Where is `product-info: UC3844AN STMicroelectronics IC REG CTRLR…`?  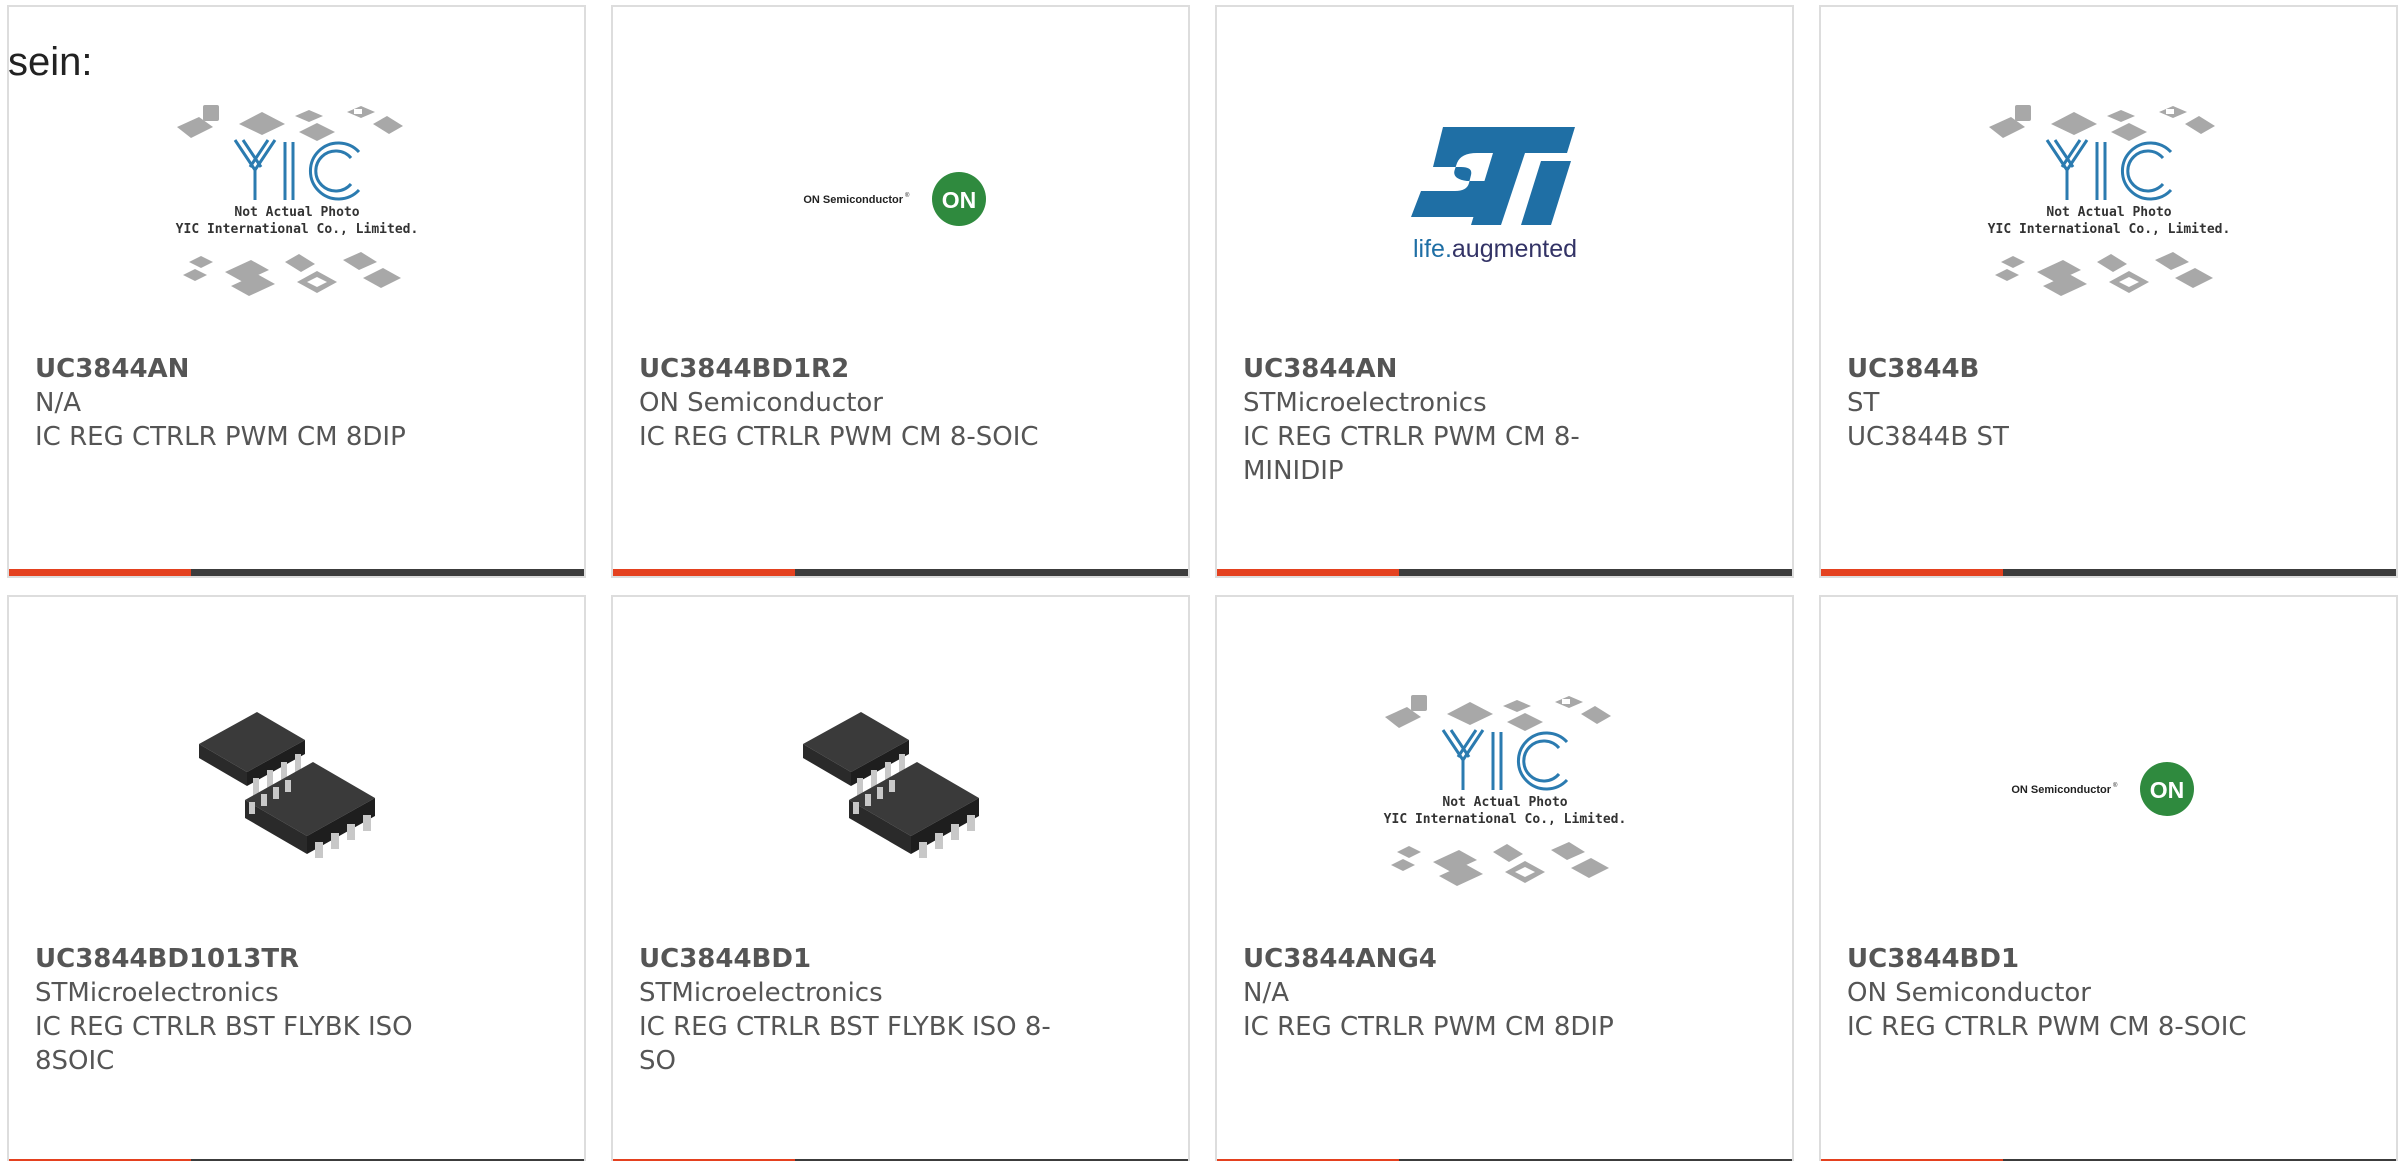 product-info: UC3844AN STMicroelectronics IC REG CTRLR… is located at coordinates (1453, 420).